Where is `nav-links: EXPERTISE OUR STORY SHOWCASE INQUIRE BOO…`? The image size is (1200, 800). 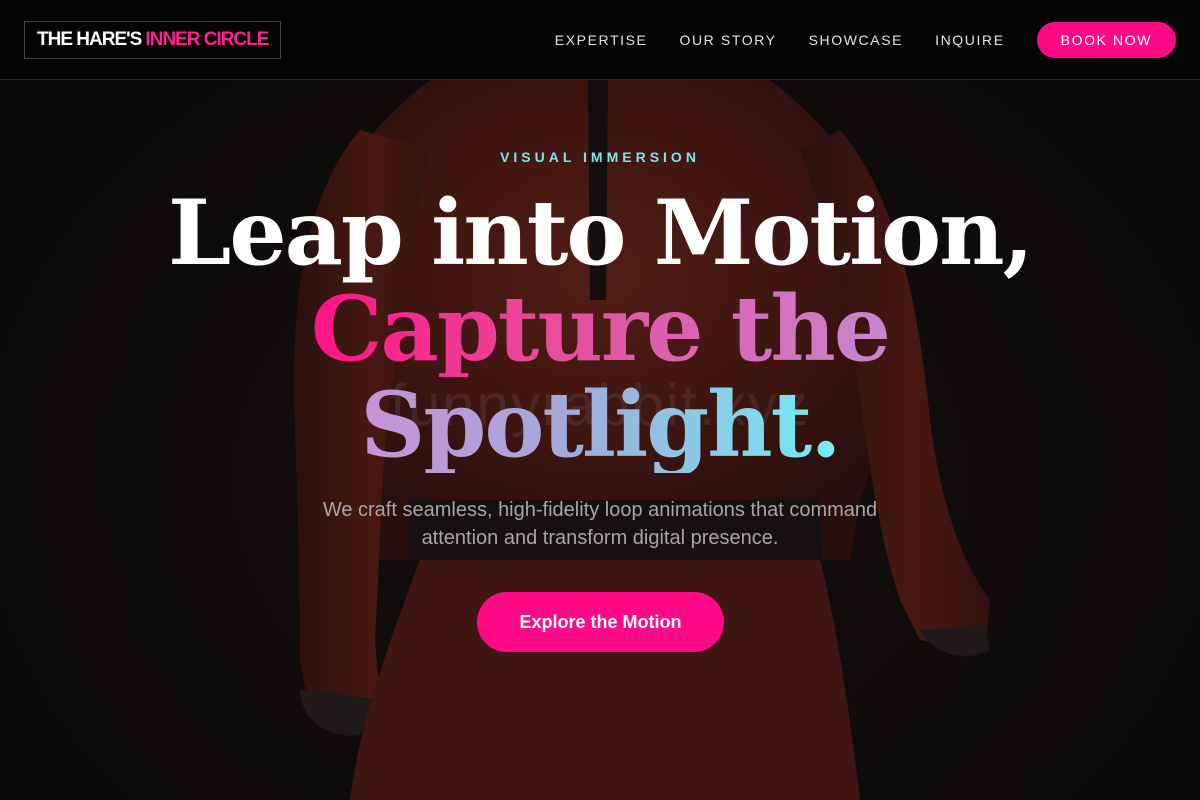
nav-links: EXPERTISE OUR STORY SHOWCASE INQUIRE BOO… is located at coordinates (865, 40).